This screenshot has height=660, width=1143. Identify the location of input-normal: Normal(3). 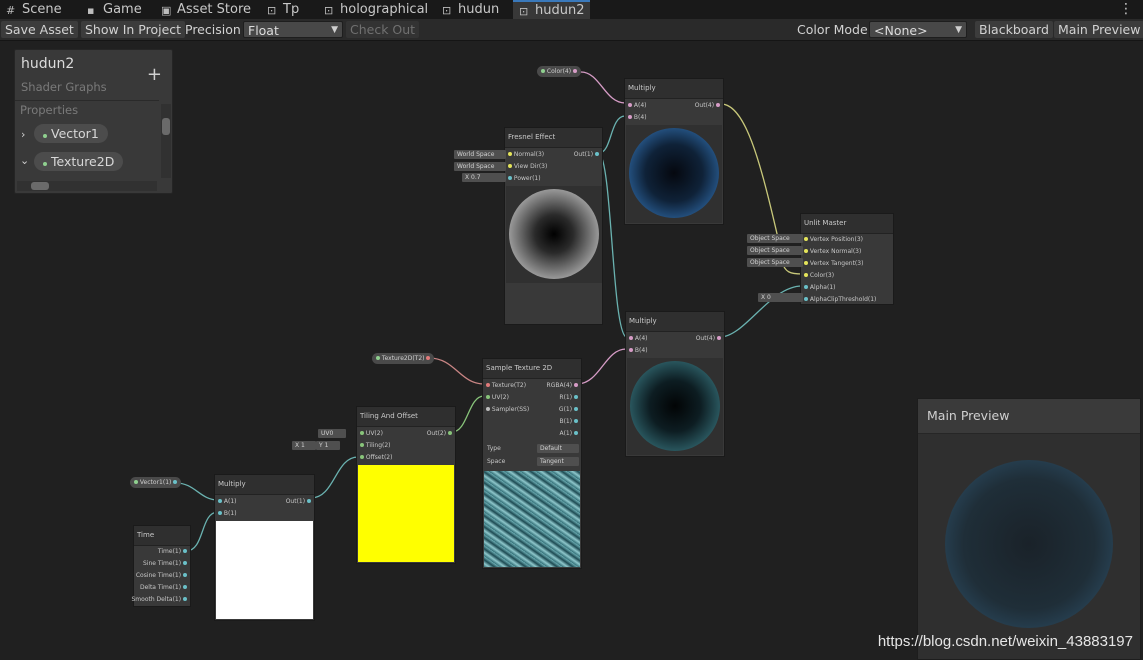
(526, 155).